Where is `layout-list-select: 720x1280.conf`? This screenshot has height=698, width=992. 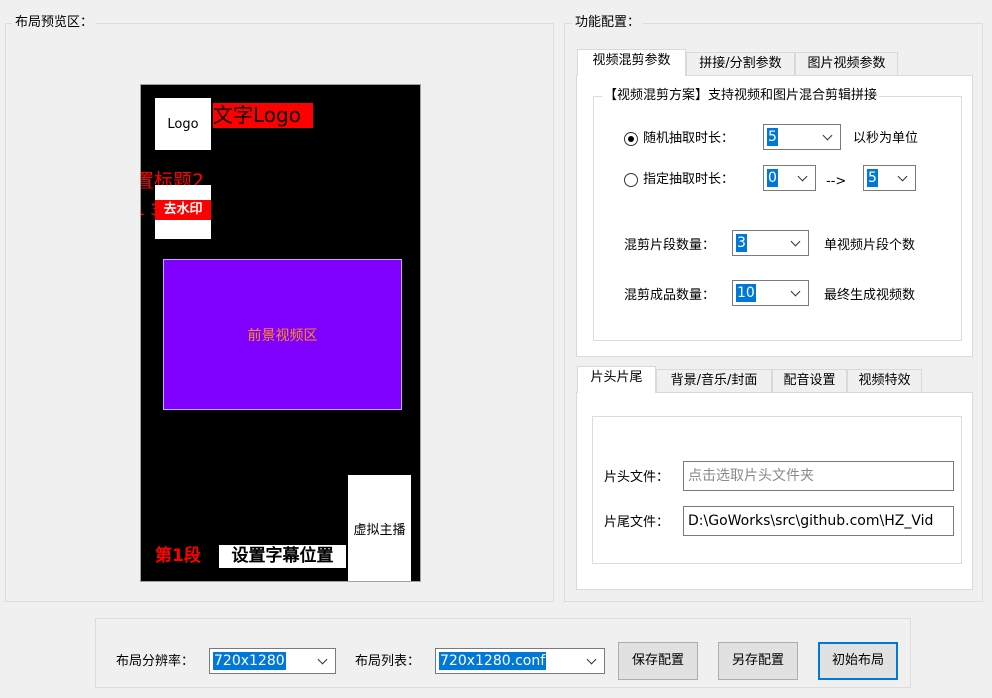 layout-list-select: 720x1280.conf is located at coordinates (520, 661).